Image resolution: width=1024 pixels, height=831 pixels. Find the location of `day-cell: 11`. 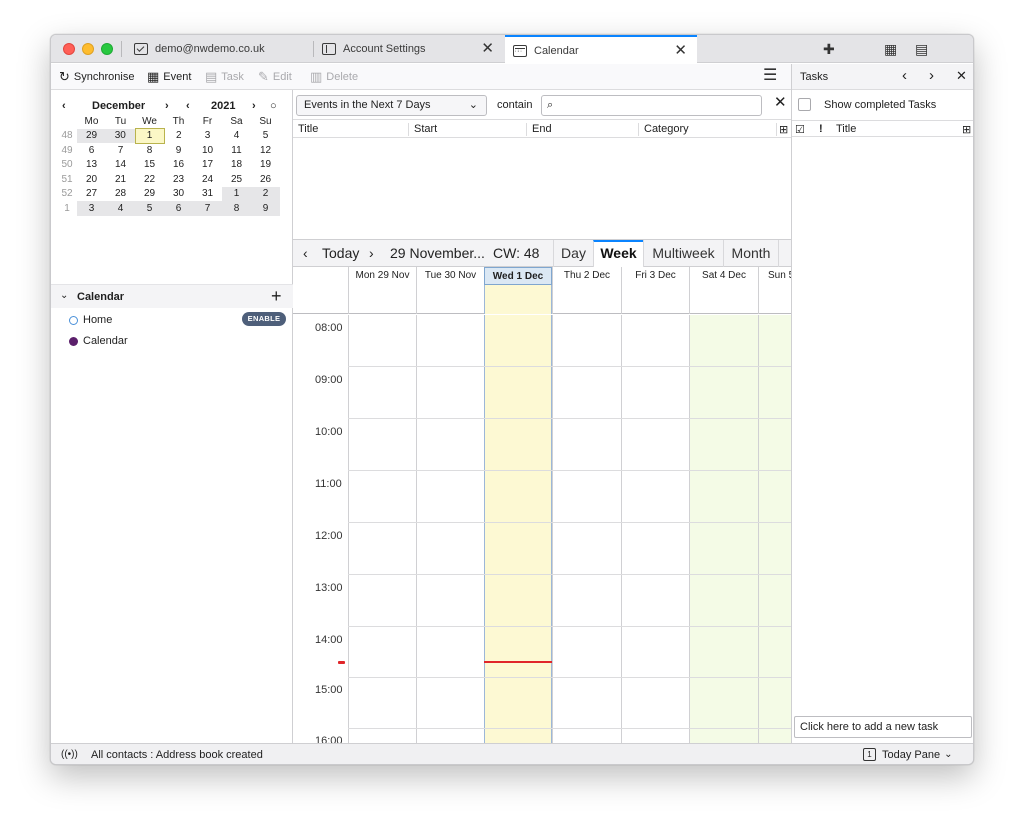

day-cell: 11 is located at coordinates (236, 150).